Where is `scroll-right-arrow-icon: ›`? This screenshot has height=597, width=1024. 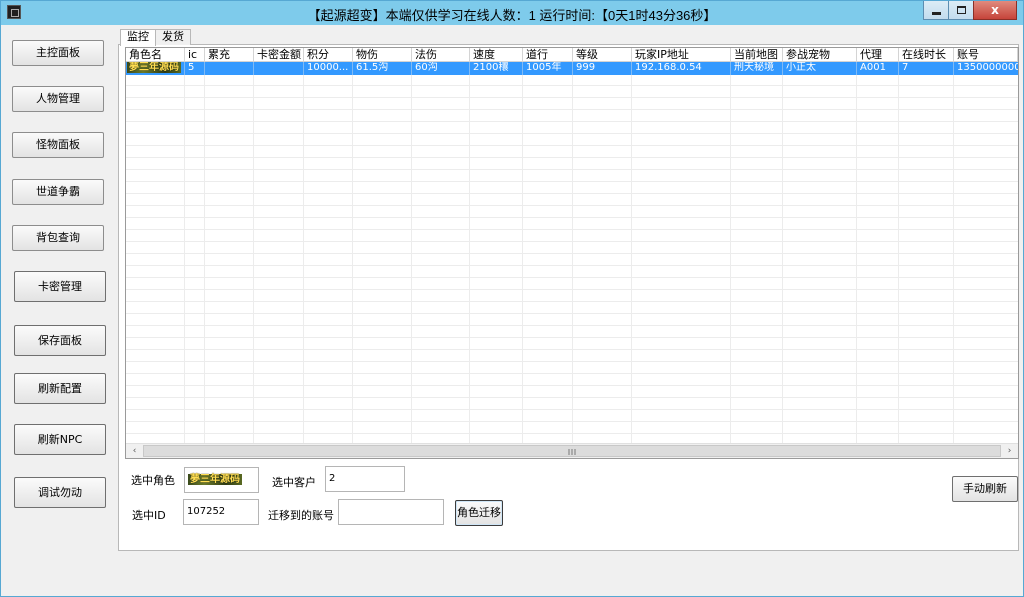
scroll-right-arrow-icon: › is located at coordinates (1009, 451).